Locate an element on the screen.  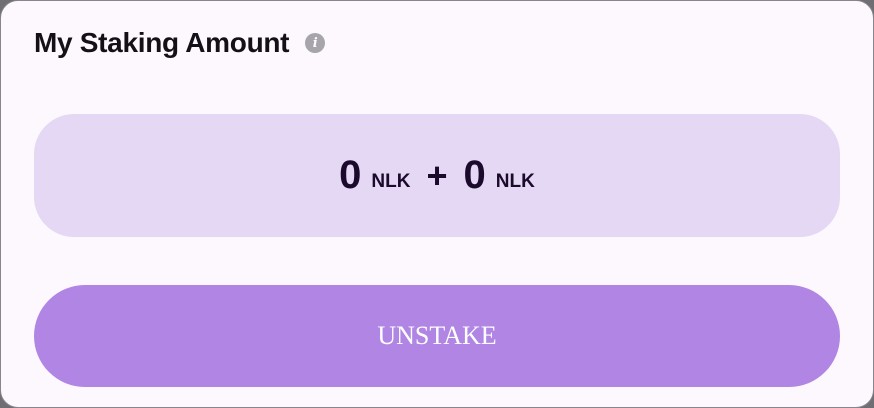
info-icon: i is located at coordinates (315, 43).